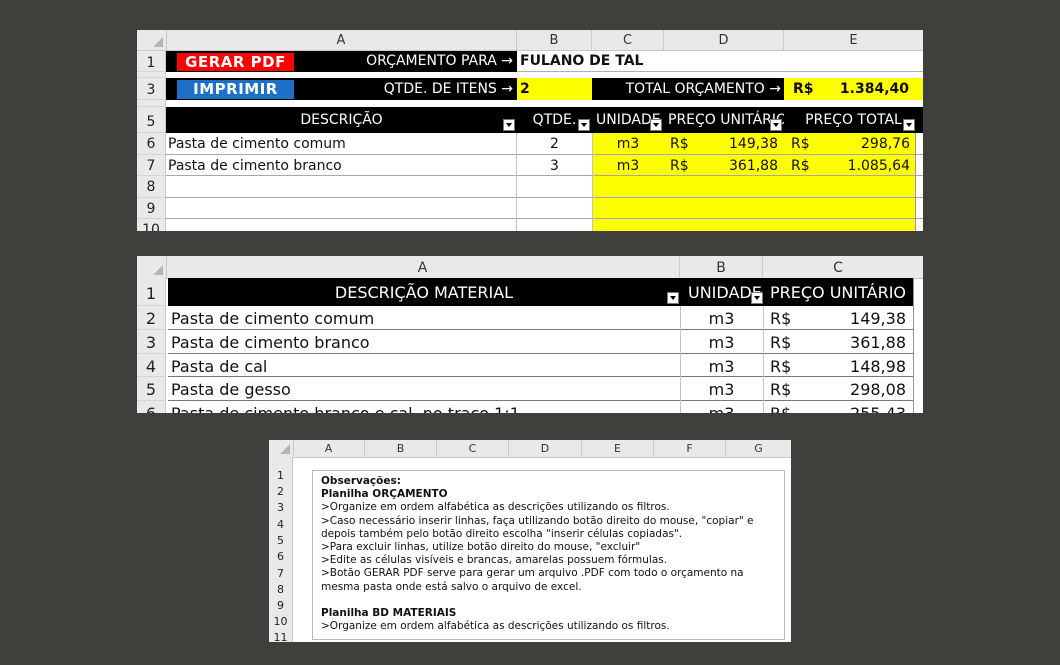  I want to click on notes-section-orcamento: Planilha ORÇAMENTO, so click(384, 494).